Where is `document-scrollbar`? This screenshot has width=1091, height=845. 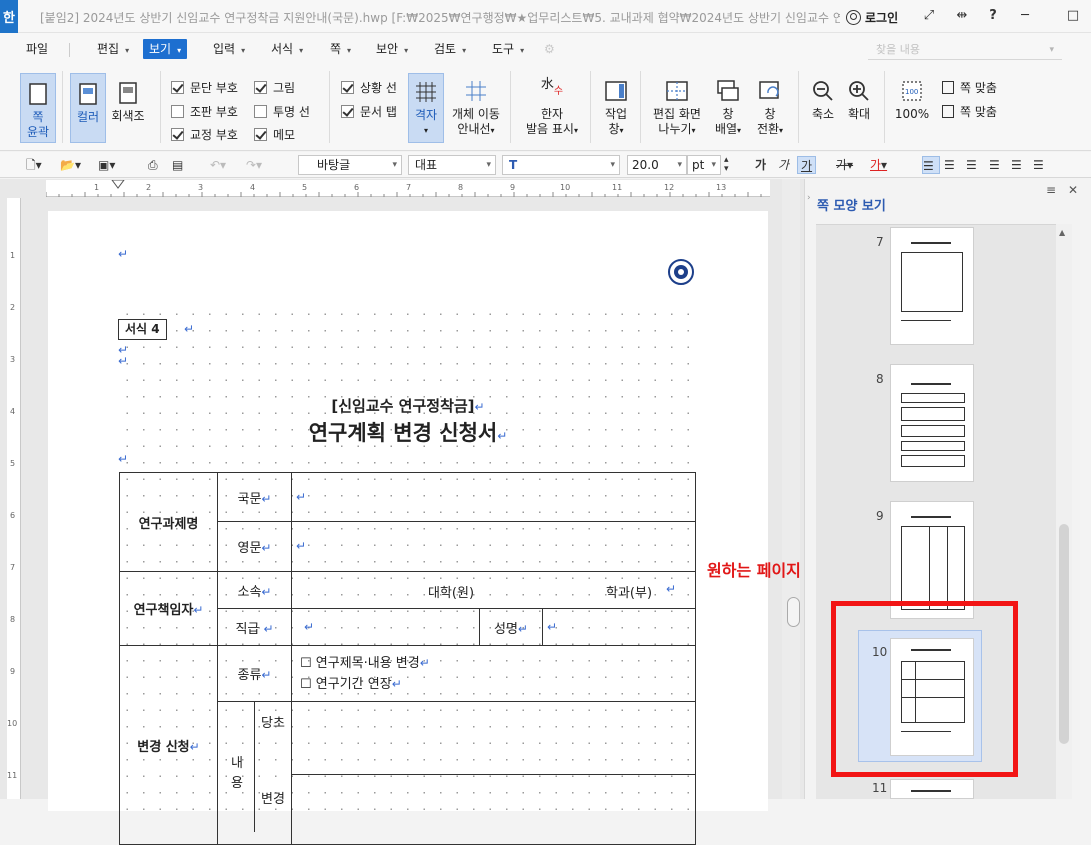 document-scrollbar is located at coordinates (791, 489).